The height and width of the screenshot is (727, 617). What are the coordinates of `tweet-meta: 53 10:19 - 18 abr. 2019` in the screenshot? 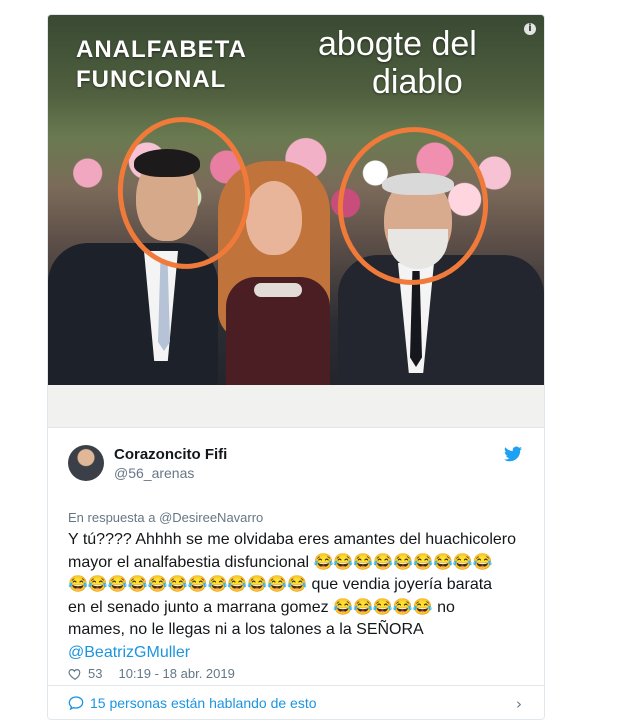 It's located at (151, 673).